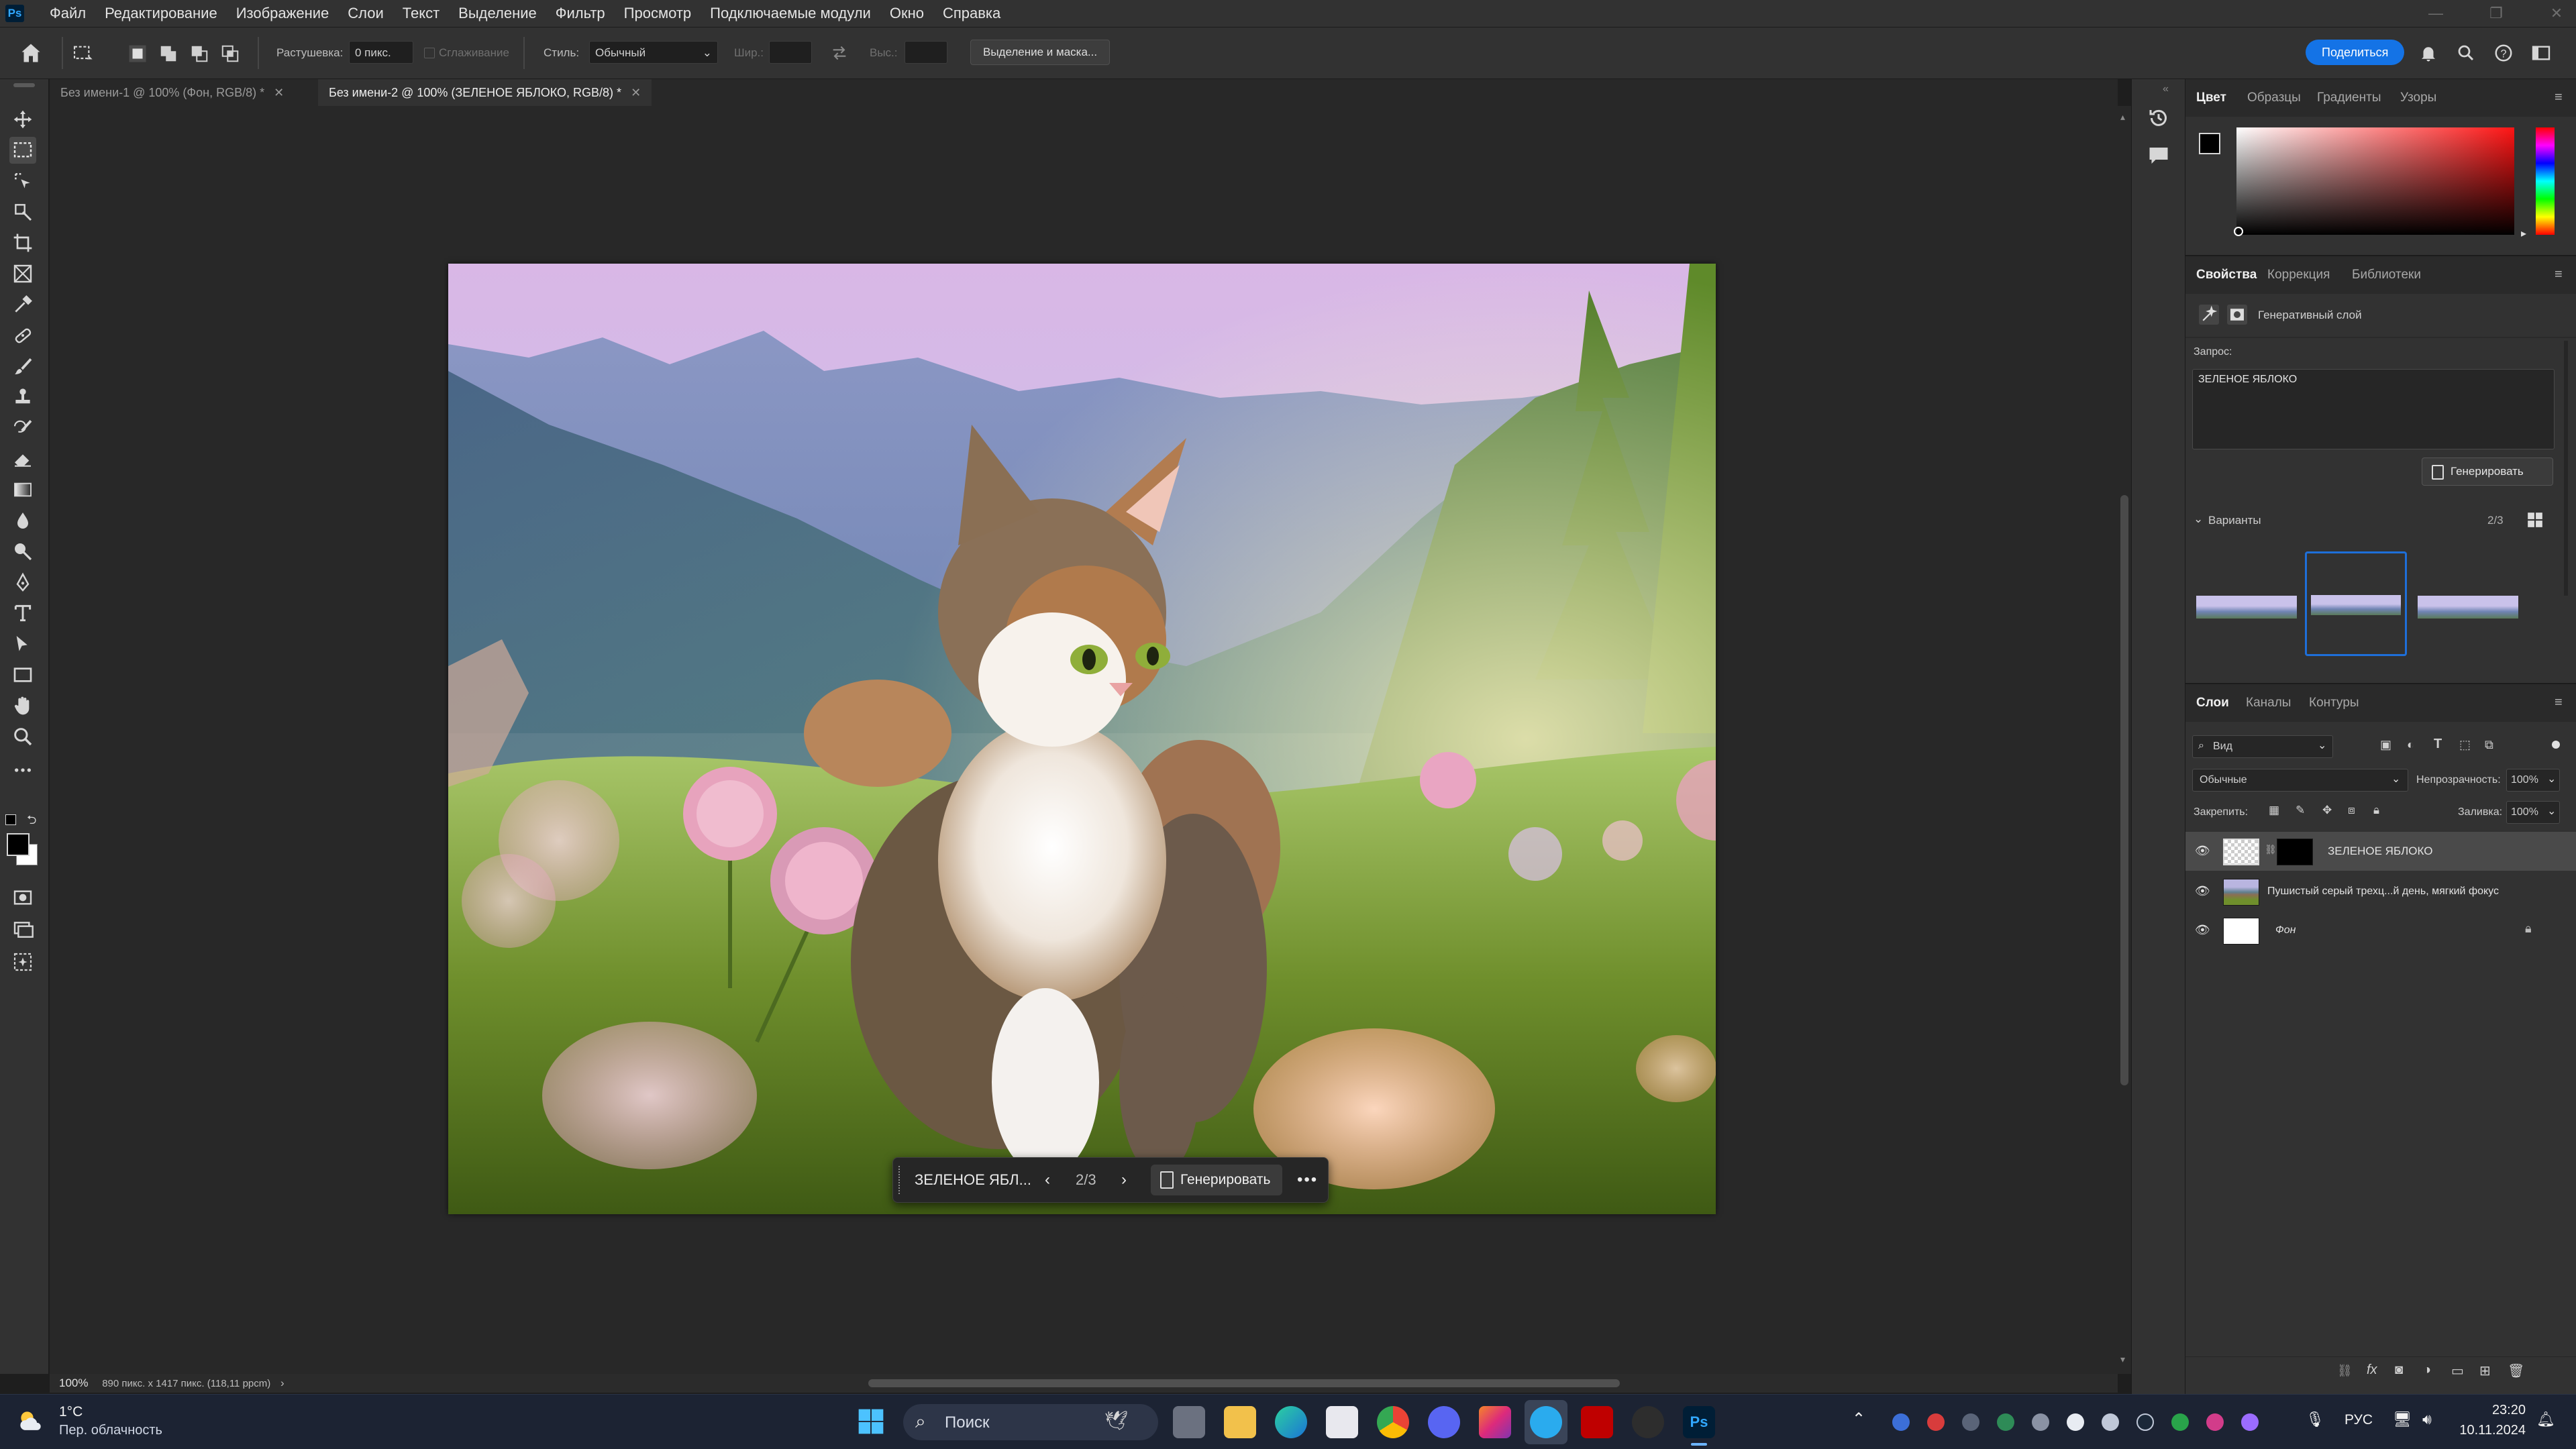 This screenshot has width=2576, height=1449. I want to click on collapse-panels-icon: «, so click(2166, 89).